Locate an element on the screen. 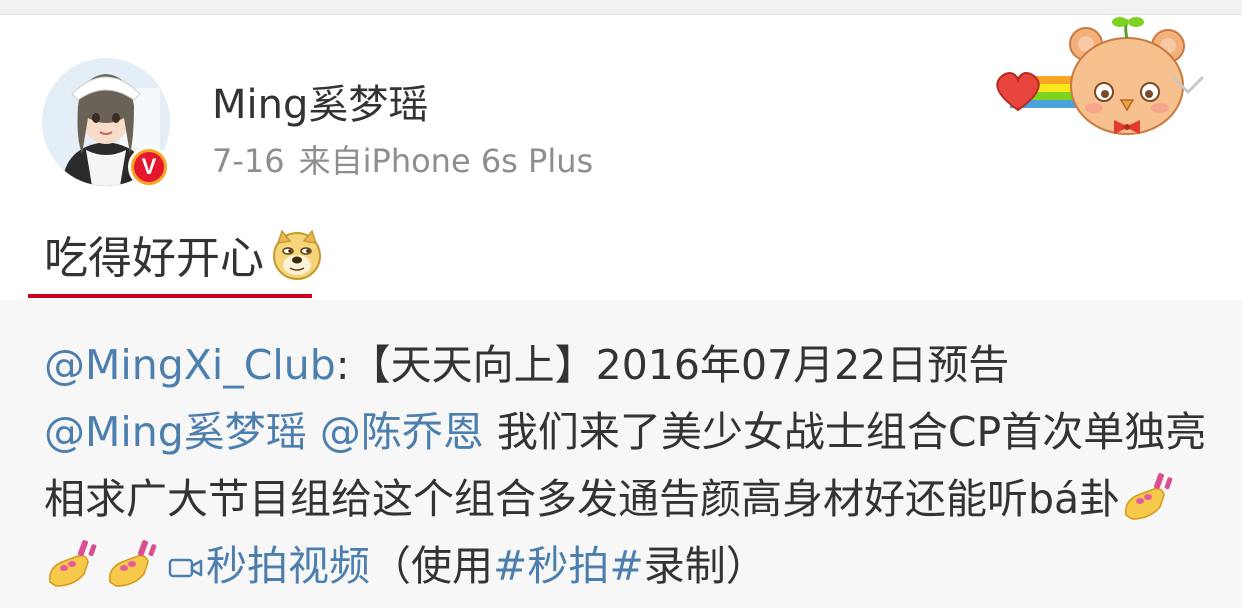 This screenshot has height=608, width=1242. doge-emoji-icon is located at coordinates (297, 254).